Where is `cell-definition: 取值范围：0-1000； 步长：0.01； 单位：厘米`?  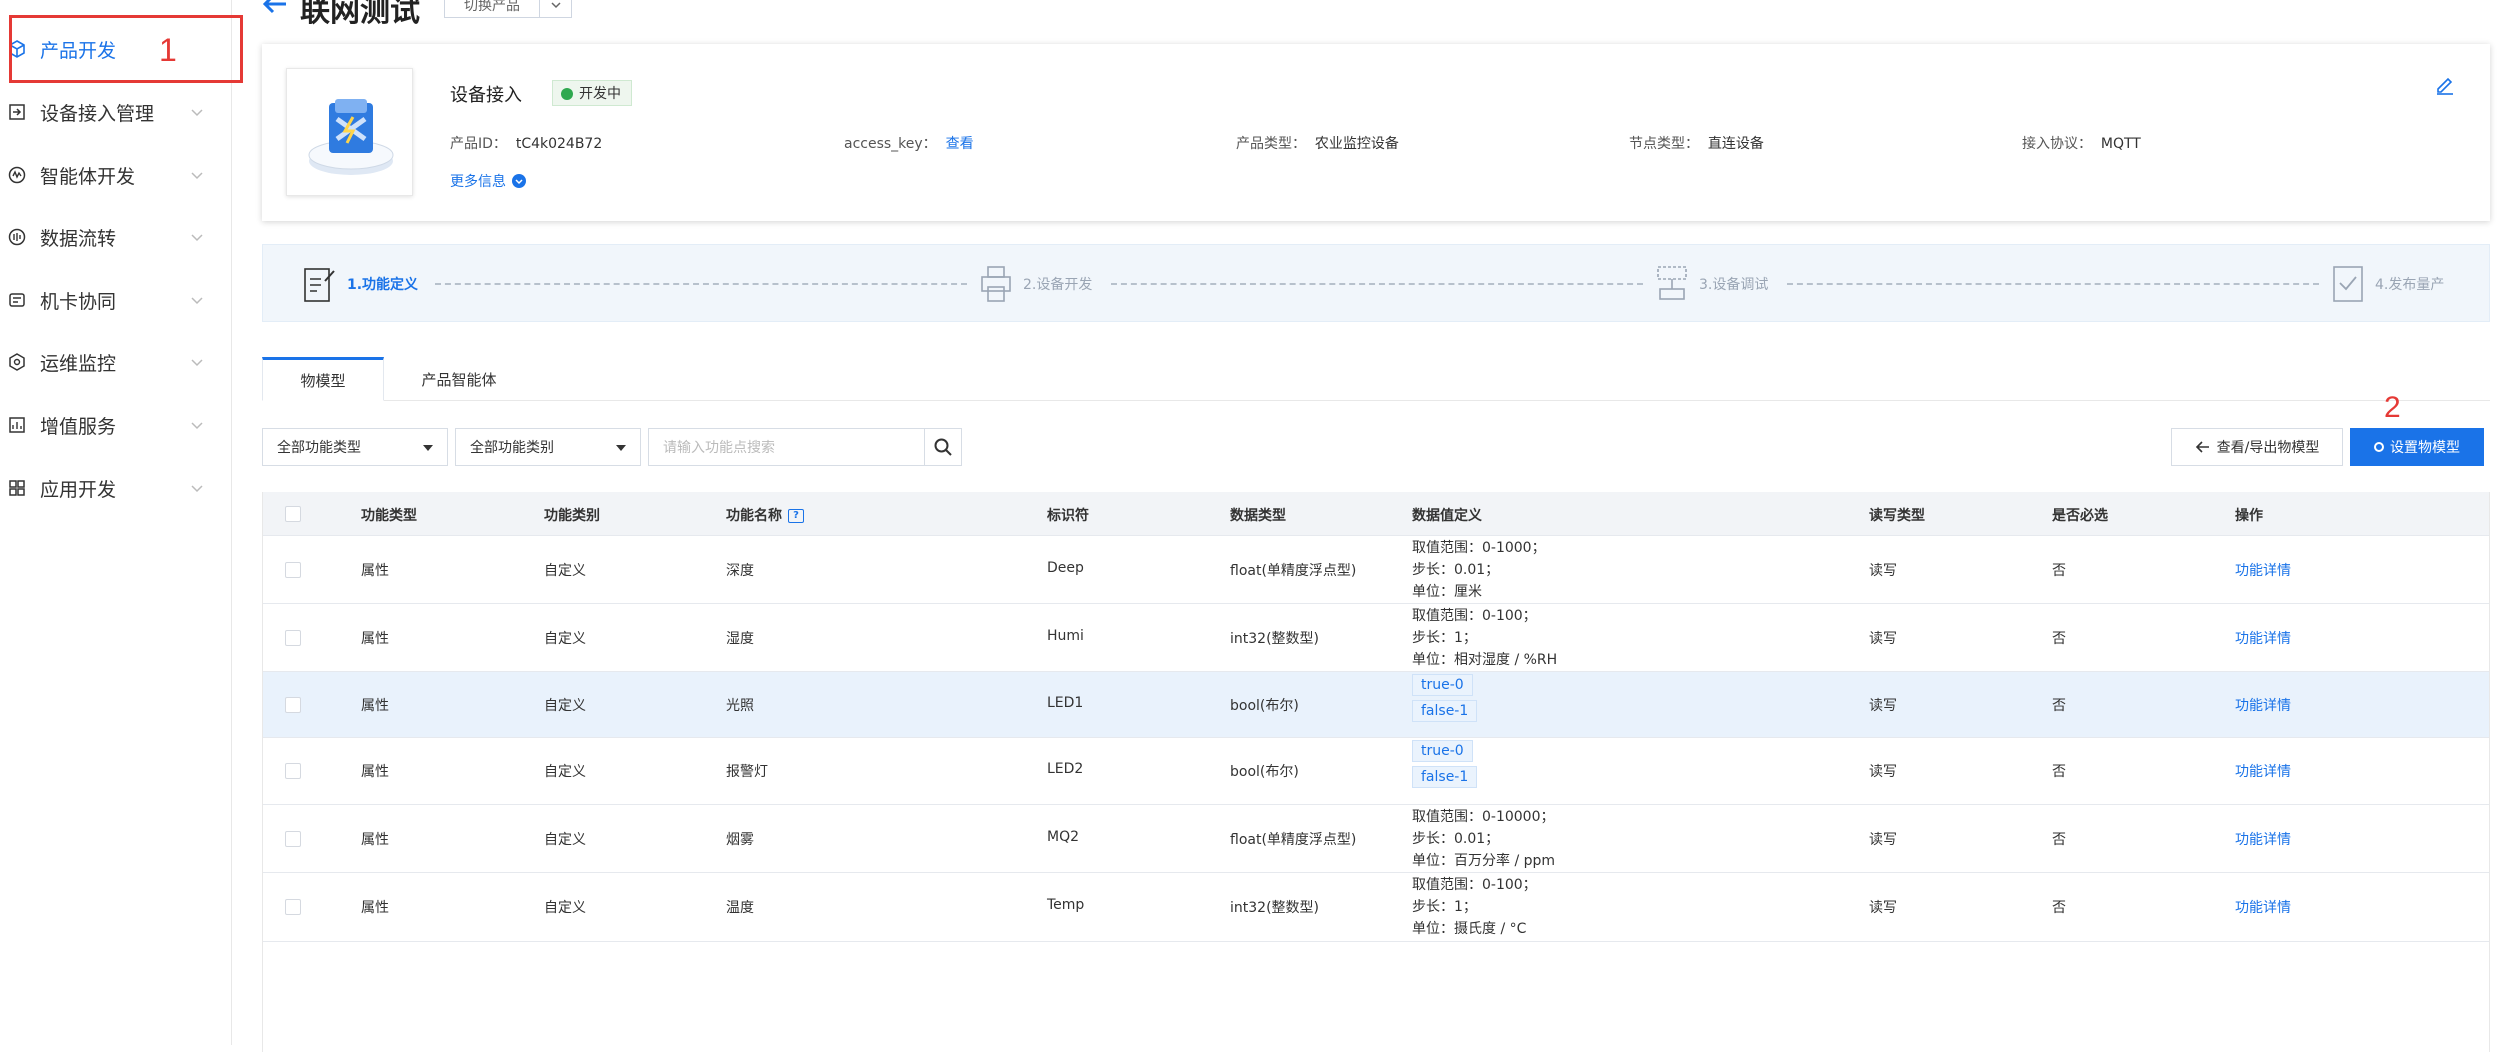 cell-definition: 取值范围：0-1000； 步长：0.01； 单位：厘米 is located at coordinates (1479, 570).